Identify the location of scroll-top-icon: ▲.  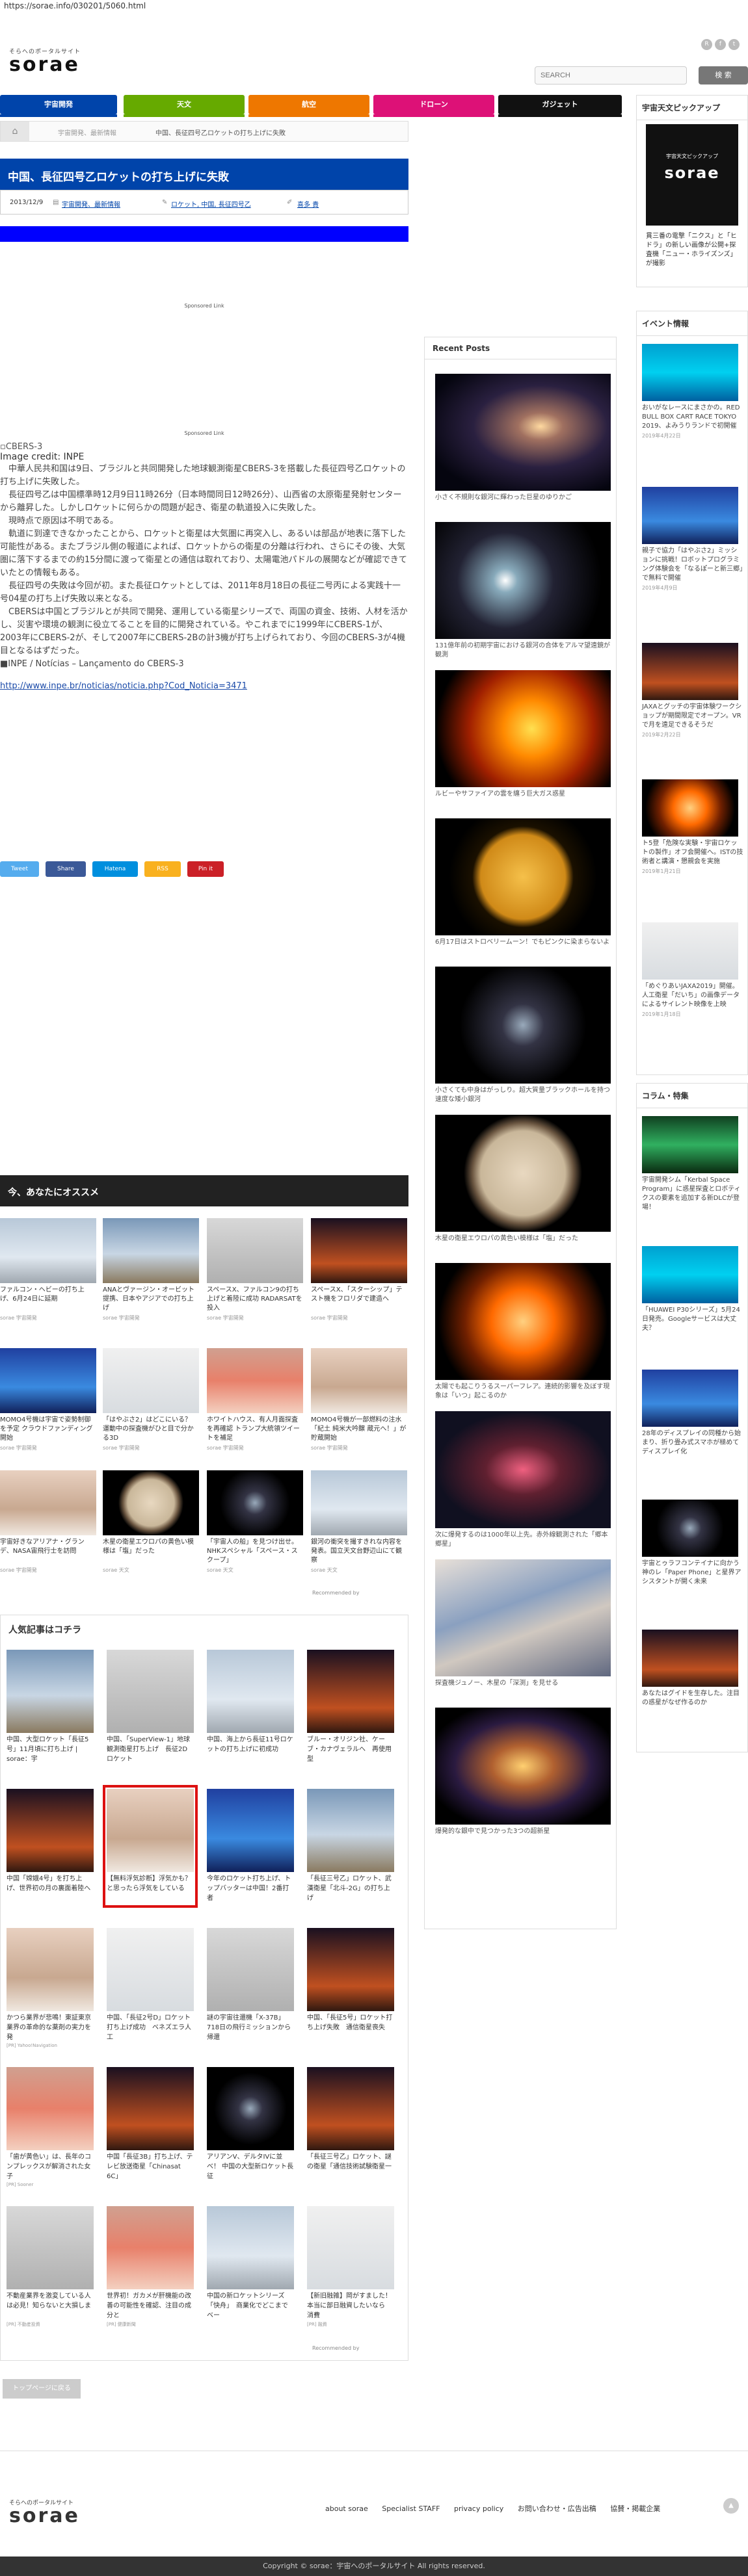
(731, 2506).